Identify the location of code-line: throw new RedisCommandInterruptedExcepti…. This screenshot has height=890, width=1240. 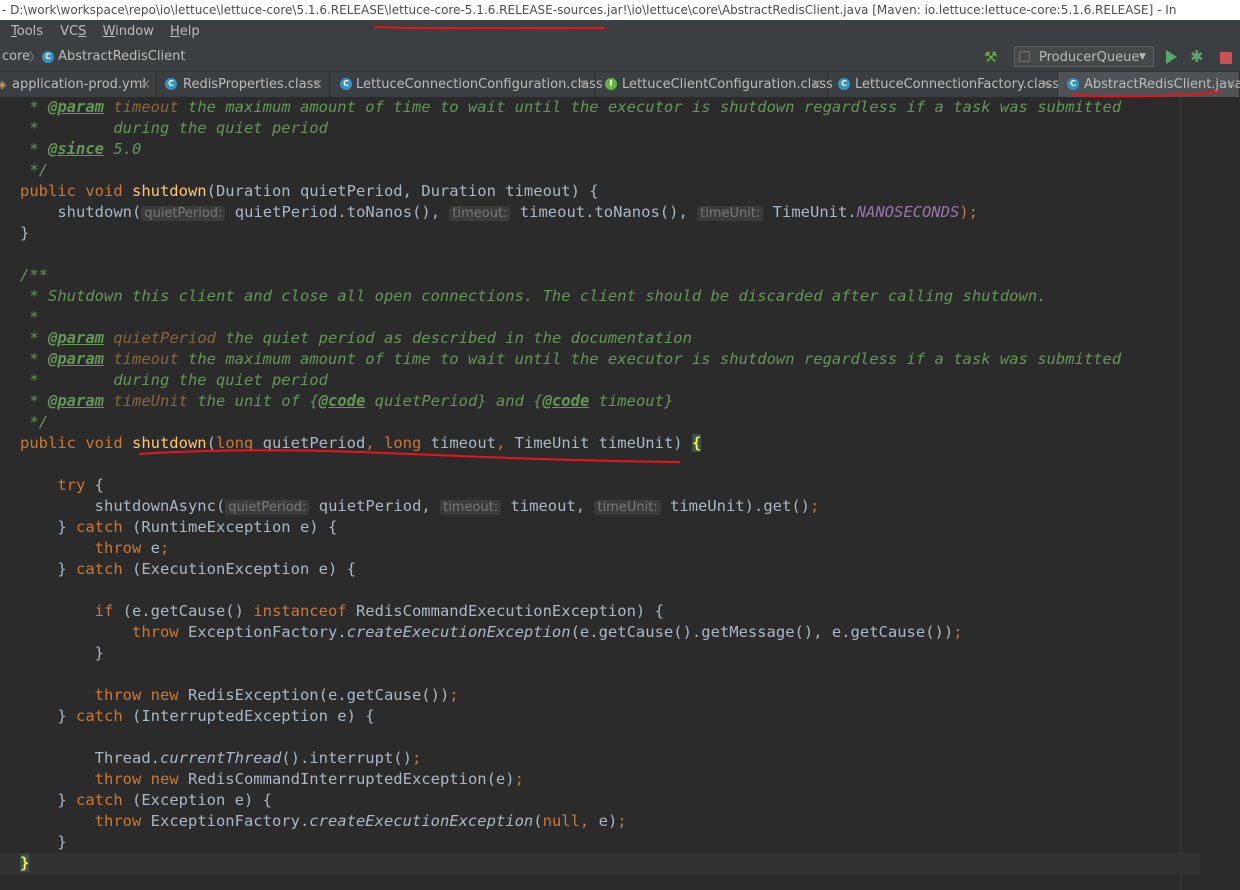
(262, 779).